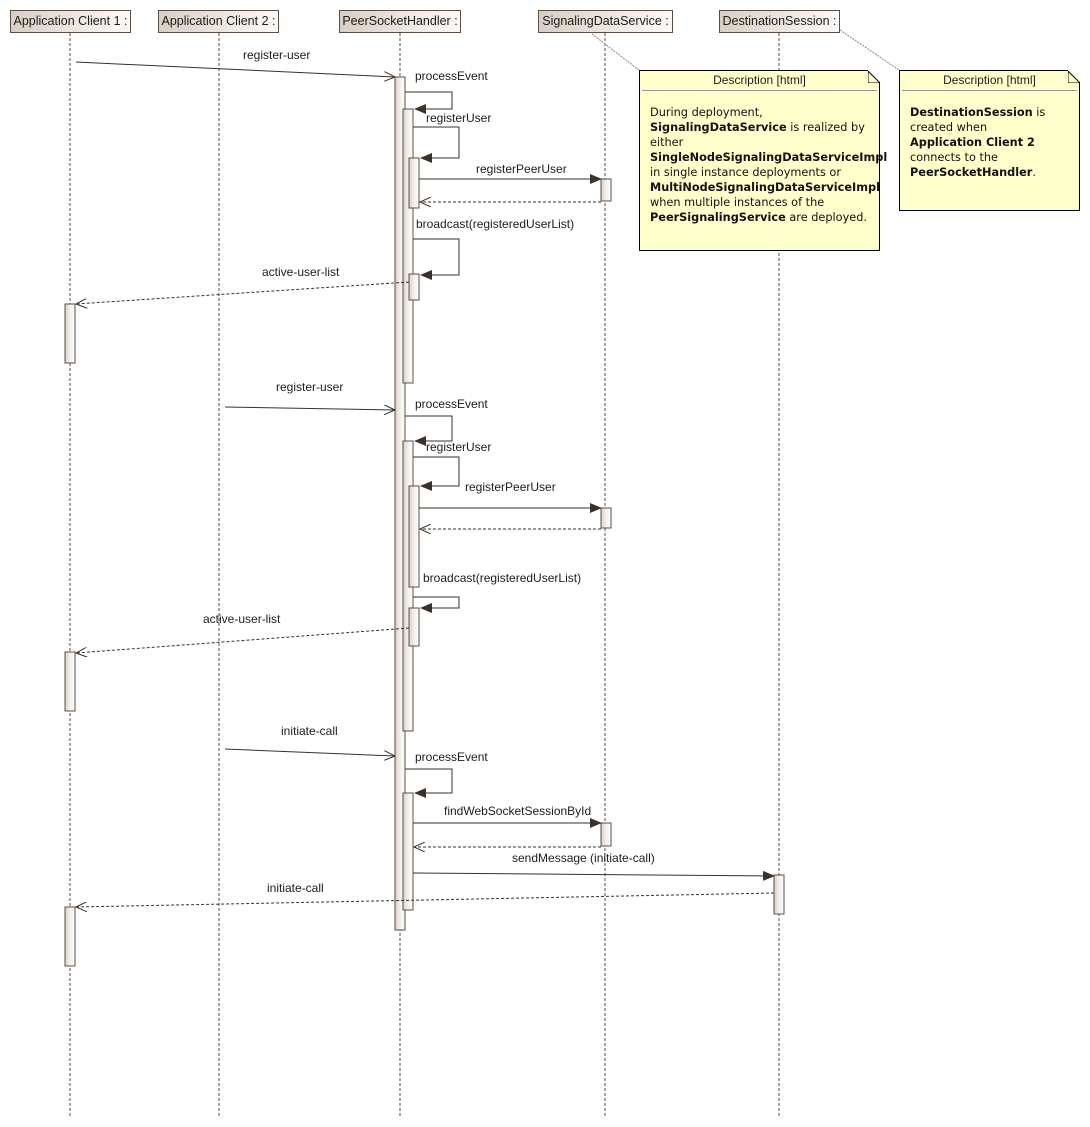 Image resolution: width=1090 pixels, height=1127 pixels. I want to click on note-line: SignalingDataService is realized by, so click(759, 127).